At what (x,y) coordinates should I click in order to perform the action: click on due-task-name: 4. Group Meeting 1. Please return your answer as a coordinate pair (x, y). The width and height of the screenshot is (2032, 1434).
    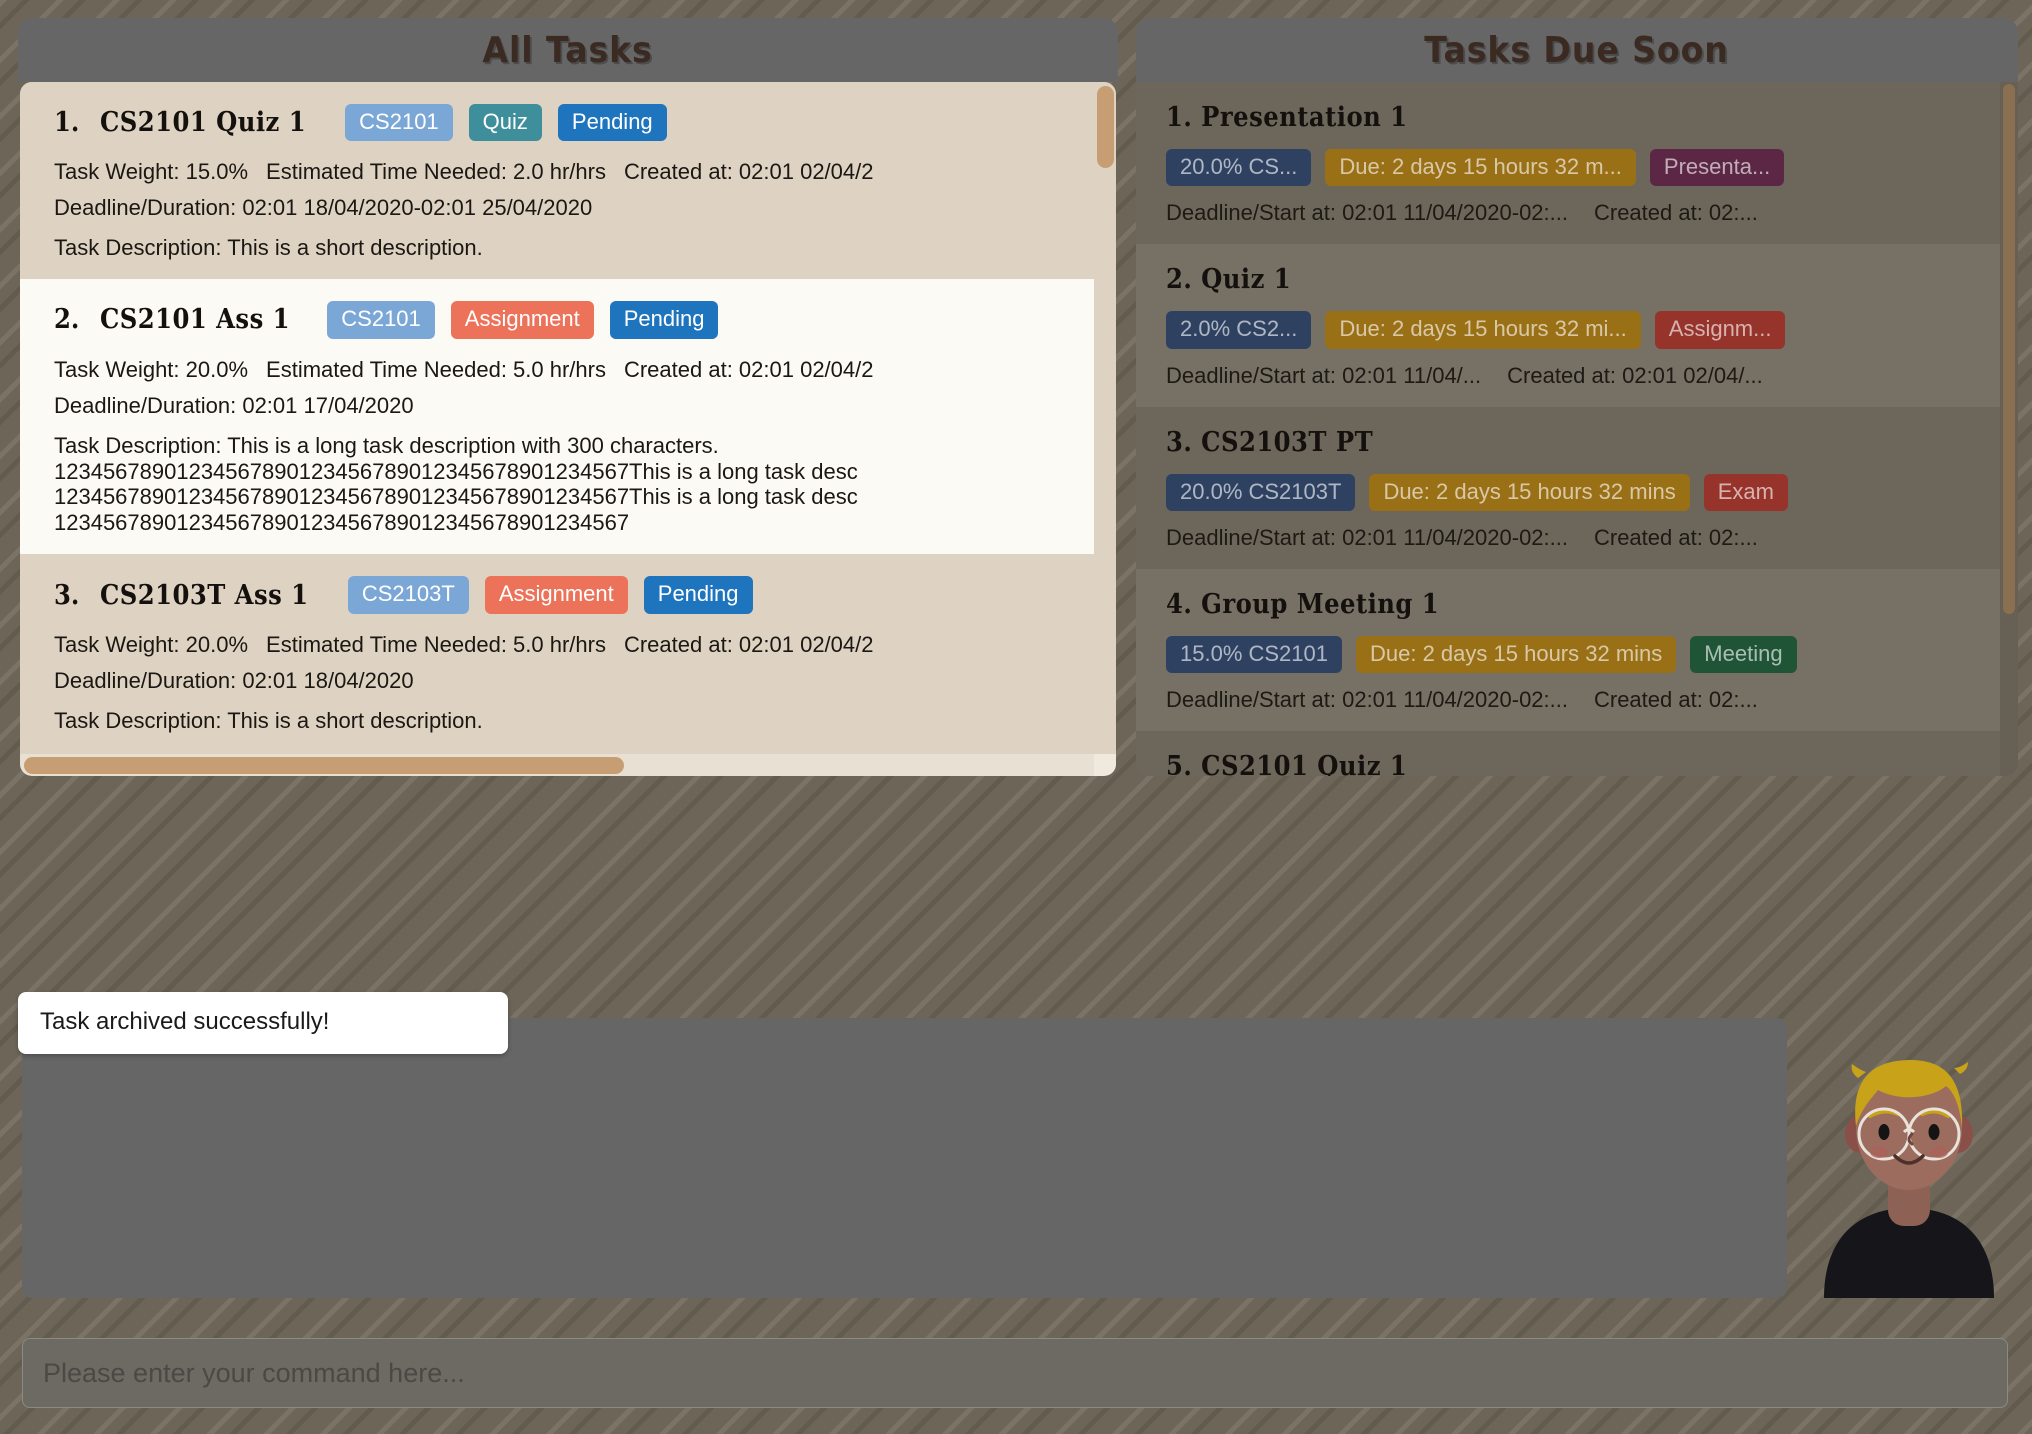
    Looking at the image, I should click on (1303, 604).